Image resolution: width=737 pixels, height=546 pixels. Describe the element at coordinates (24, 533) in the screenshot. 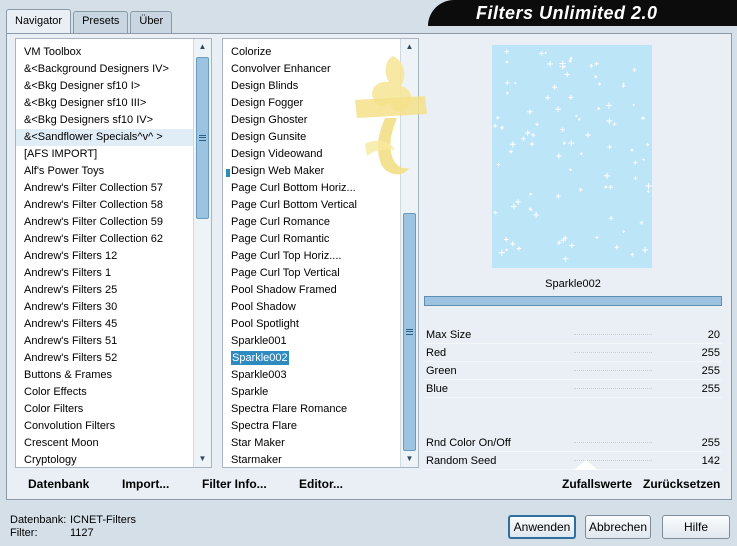

I see `filter-count-label: Filter:` at that location.